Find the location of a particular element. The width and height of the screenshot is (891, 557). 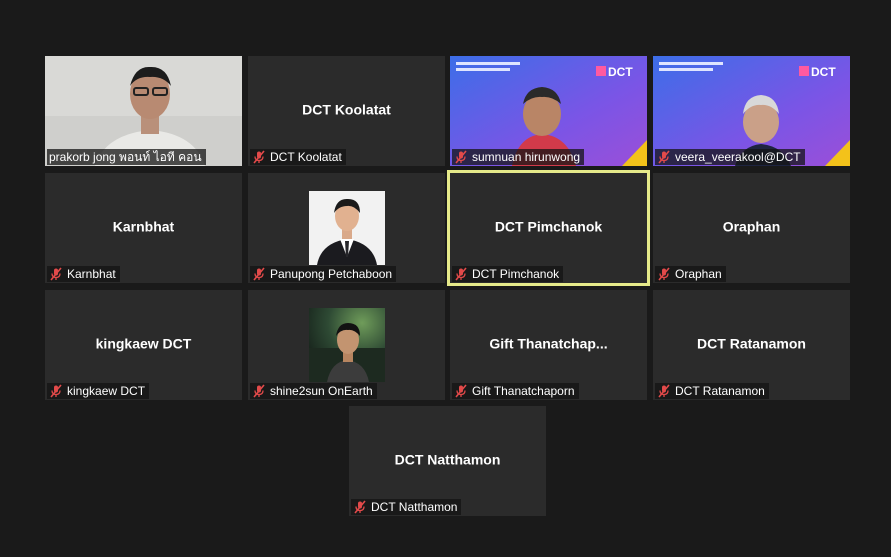

participant-tile-active-speaker: DCT Pimchanok DCT Pimchanok is located at coordinates (548, 228).